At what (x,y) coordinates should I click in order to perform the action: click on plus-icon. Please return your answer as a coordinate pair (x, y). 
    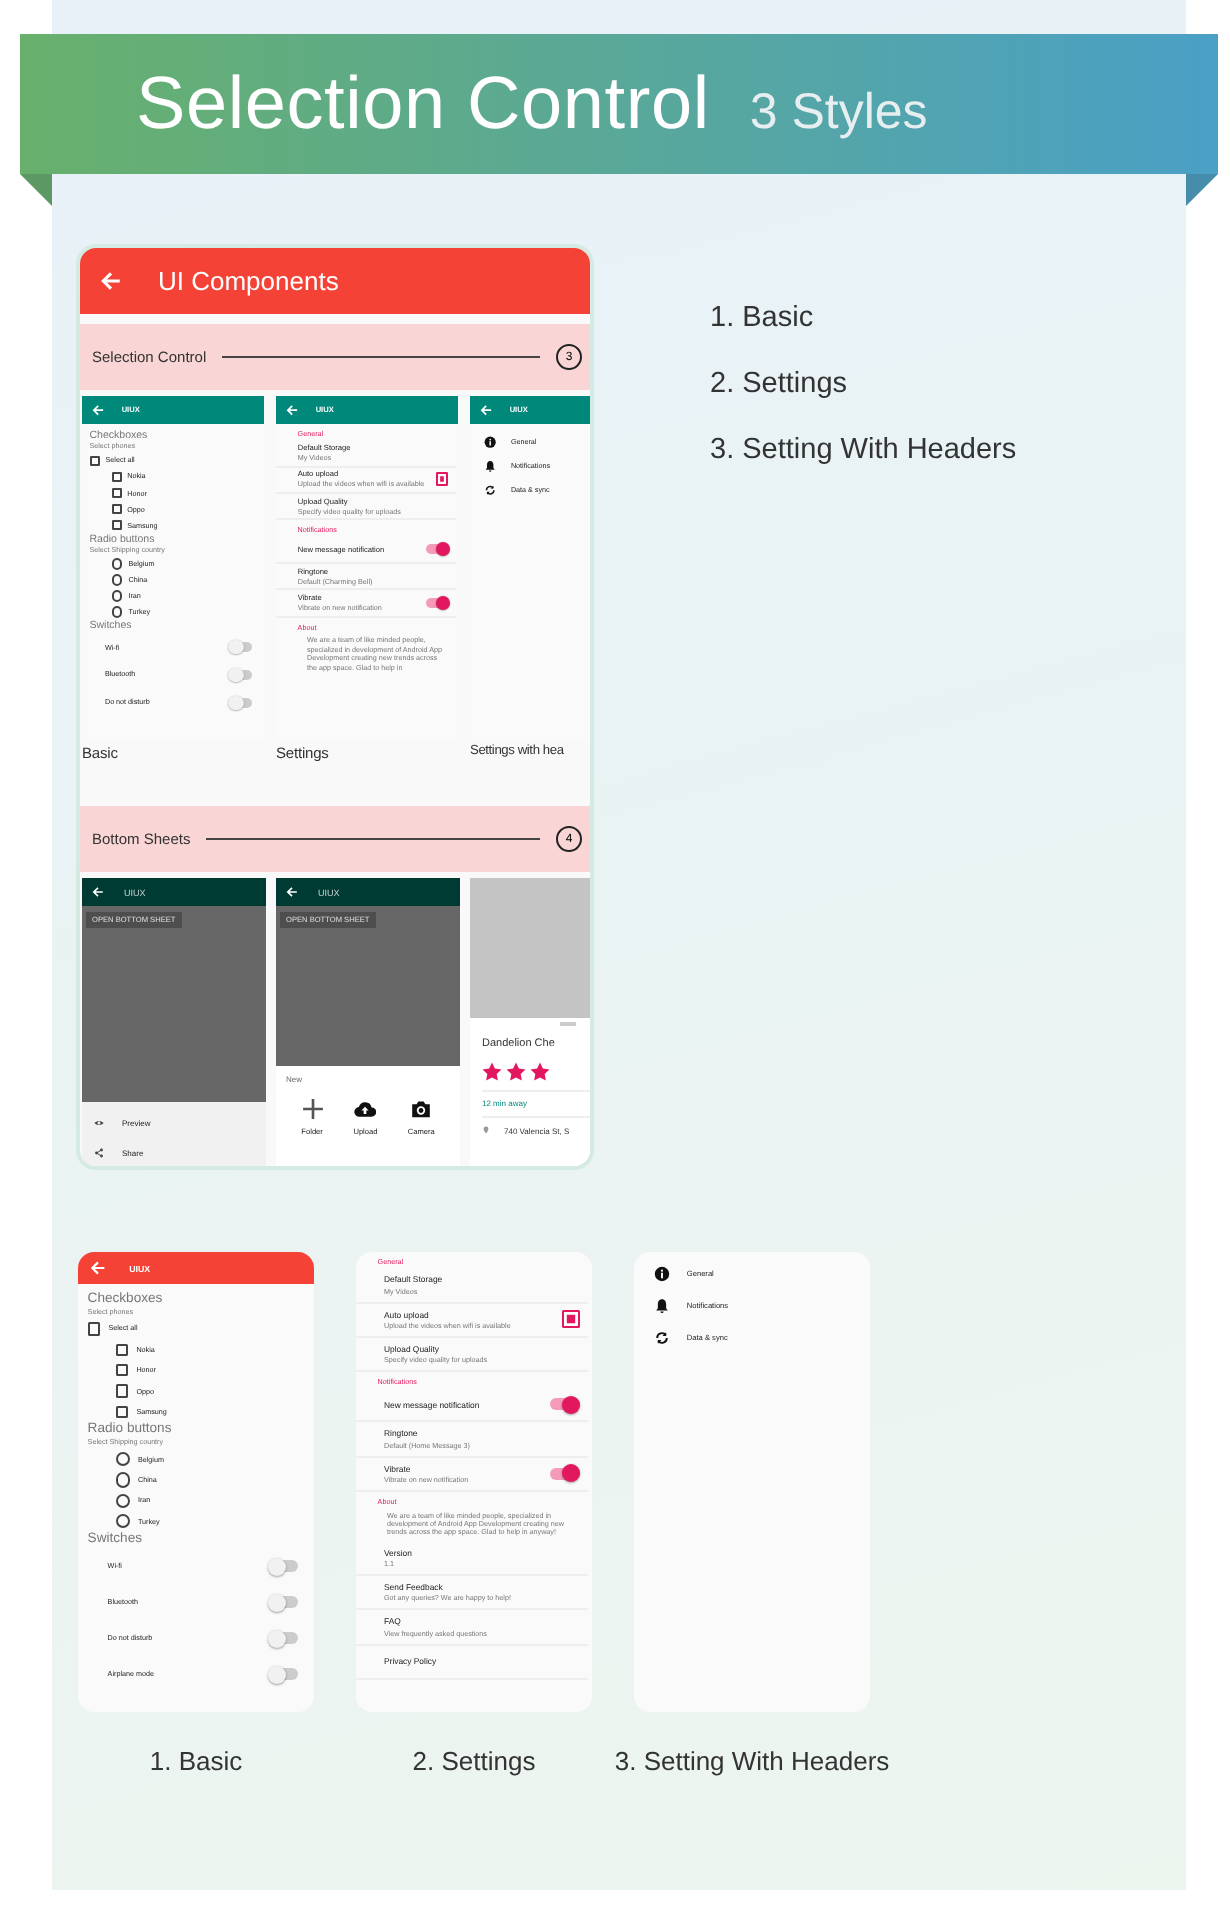
    Looking at the image, I should click on (312, 1109).